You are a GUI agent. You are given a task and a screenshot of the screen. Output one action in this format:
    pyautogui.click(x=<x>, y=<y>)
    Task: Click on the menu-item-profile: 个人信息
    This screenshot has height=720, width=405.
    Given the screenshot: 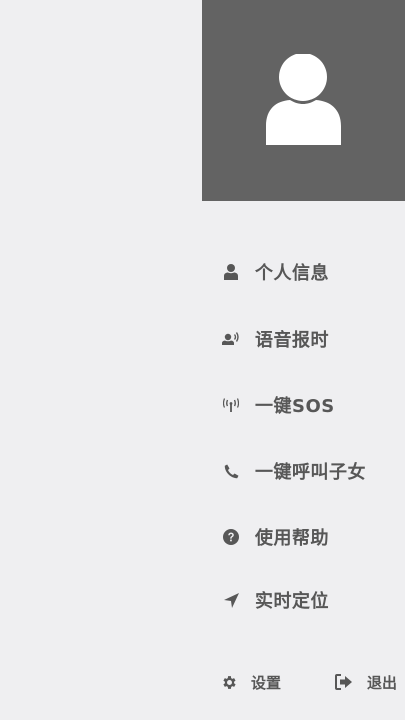 What is the action you would take?
    pyautogui.click(x=303, y=272)
    